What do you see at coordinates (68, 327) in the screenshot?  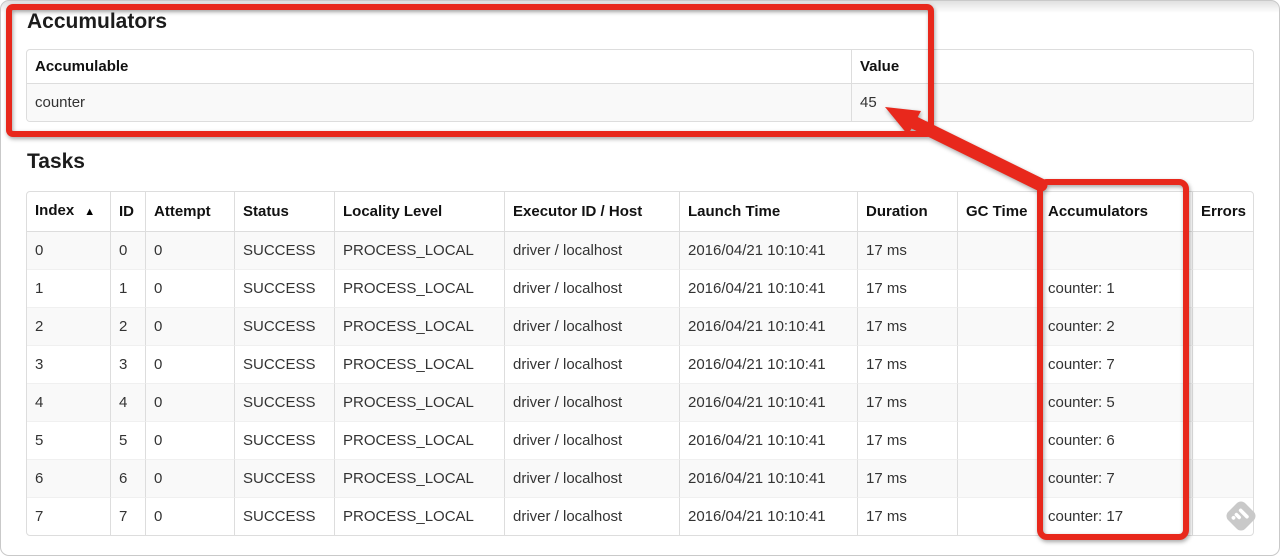 I see `table-cell: 2` at bounding box center [68, 327].